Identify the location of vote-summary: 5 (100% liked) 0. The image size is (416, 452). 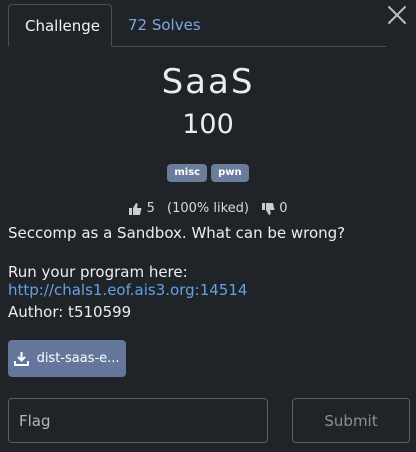
(208, 208).